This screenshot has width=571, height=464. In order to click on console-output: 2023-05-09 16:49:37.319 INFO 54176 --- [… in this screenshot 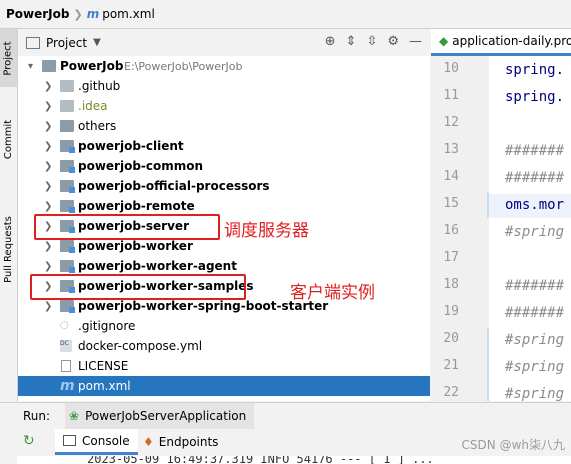, I will do `click(294, 460)`.